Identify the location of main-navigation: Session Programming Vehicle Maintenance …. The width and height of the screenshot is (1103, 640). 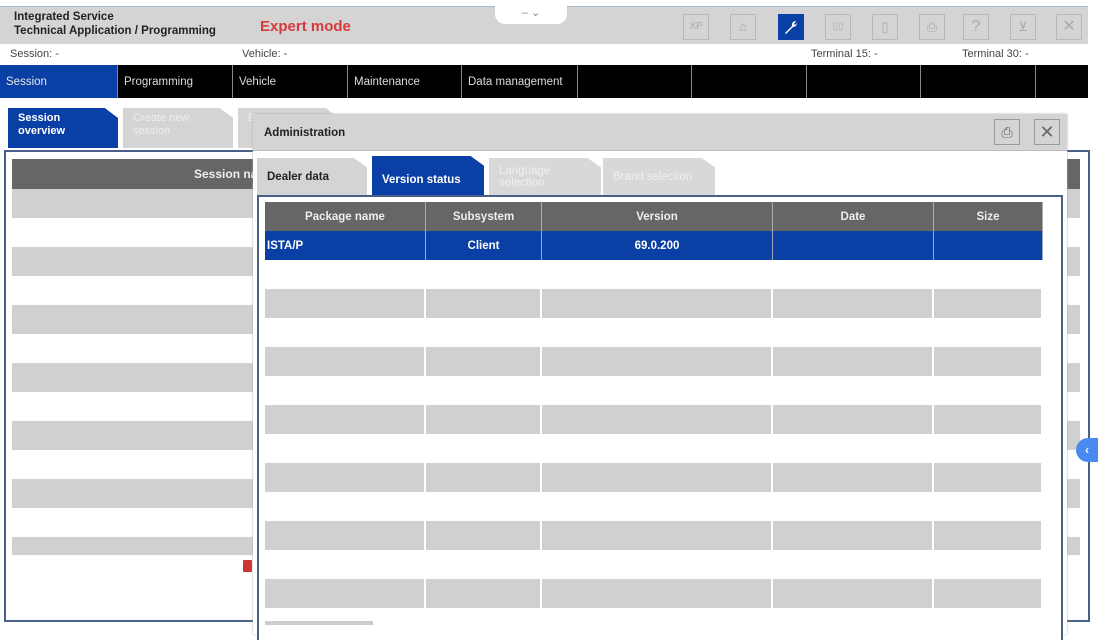
(544, 81).